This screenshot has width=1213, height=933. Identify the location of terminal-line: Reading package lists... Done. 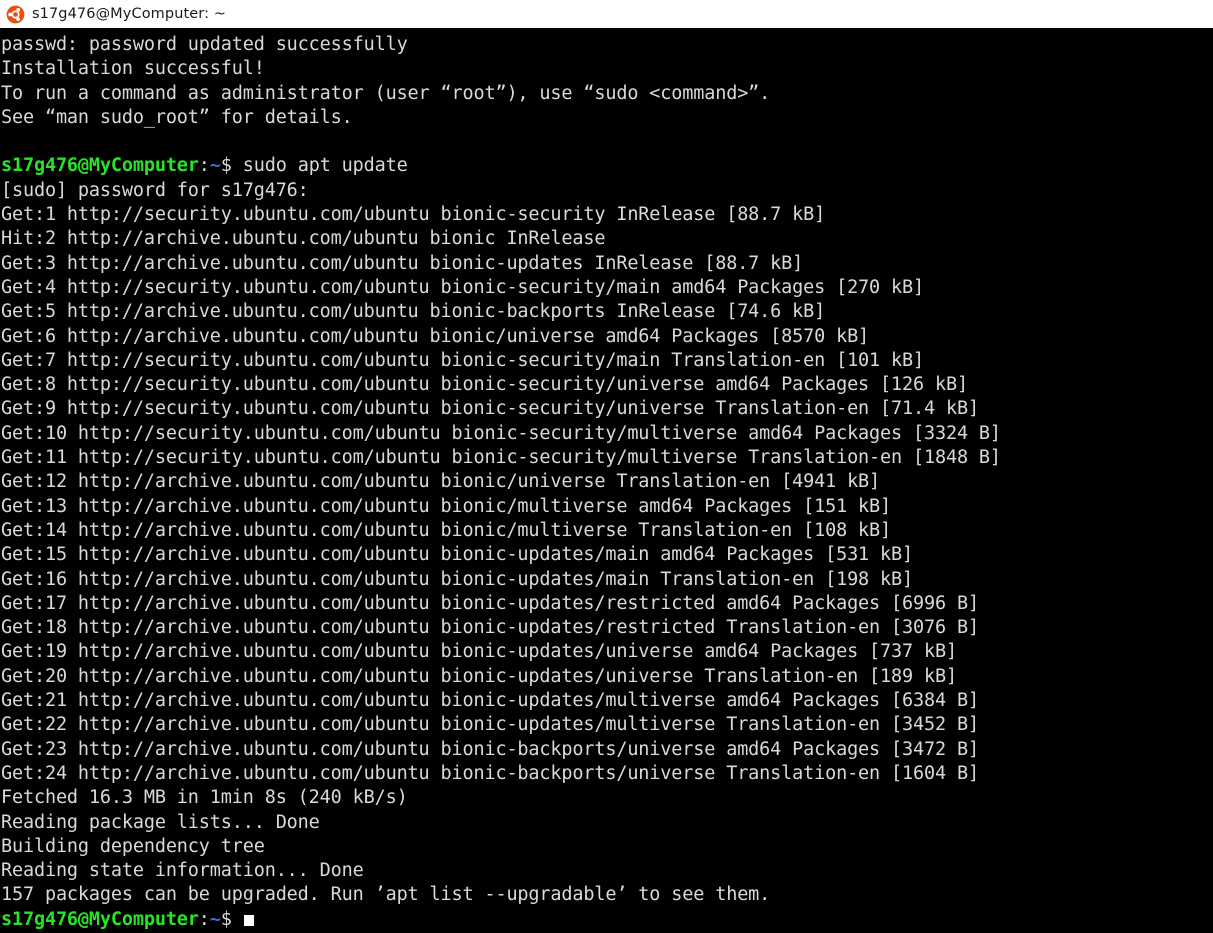
(160, 822).